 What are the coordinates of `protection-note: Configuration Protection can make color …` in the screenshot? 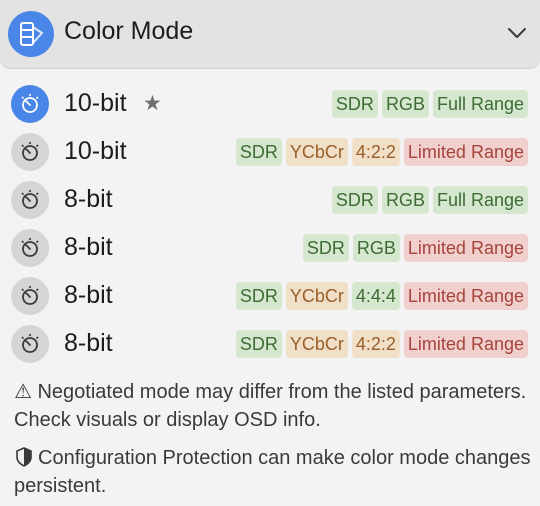 It's located at (274, 472).